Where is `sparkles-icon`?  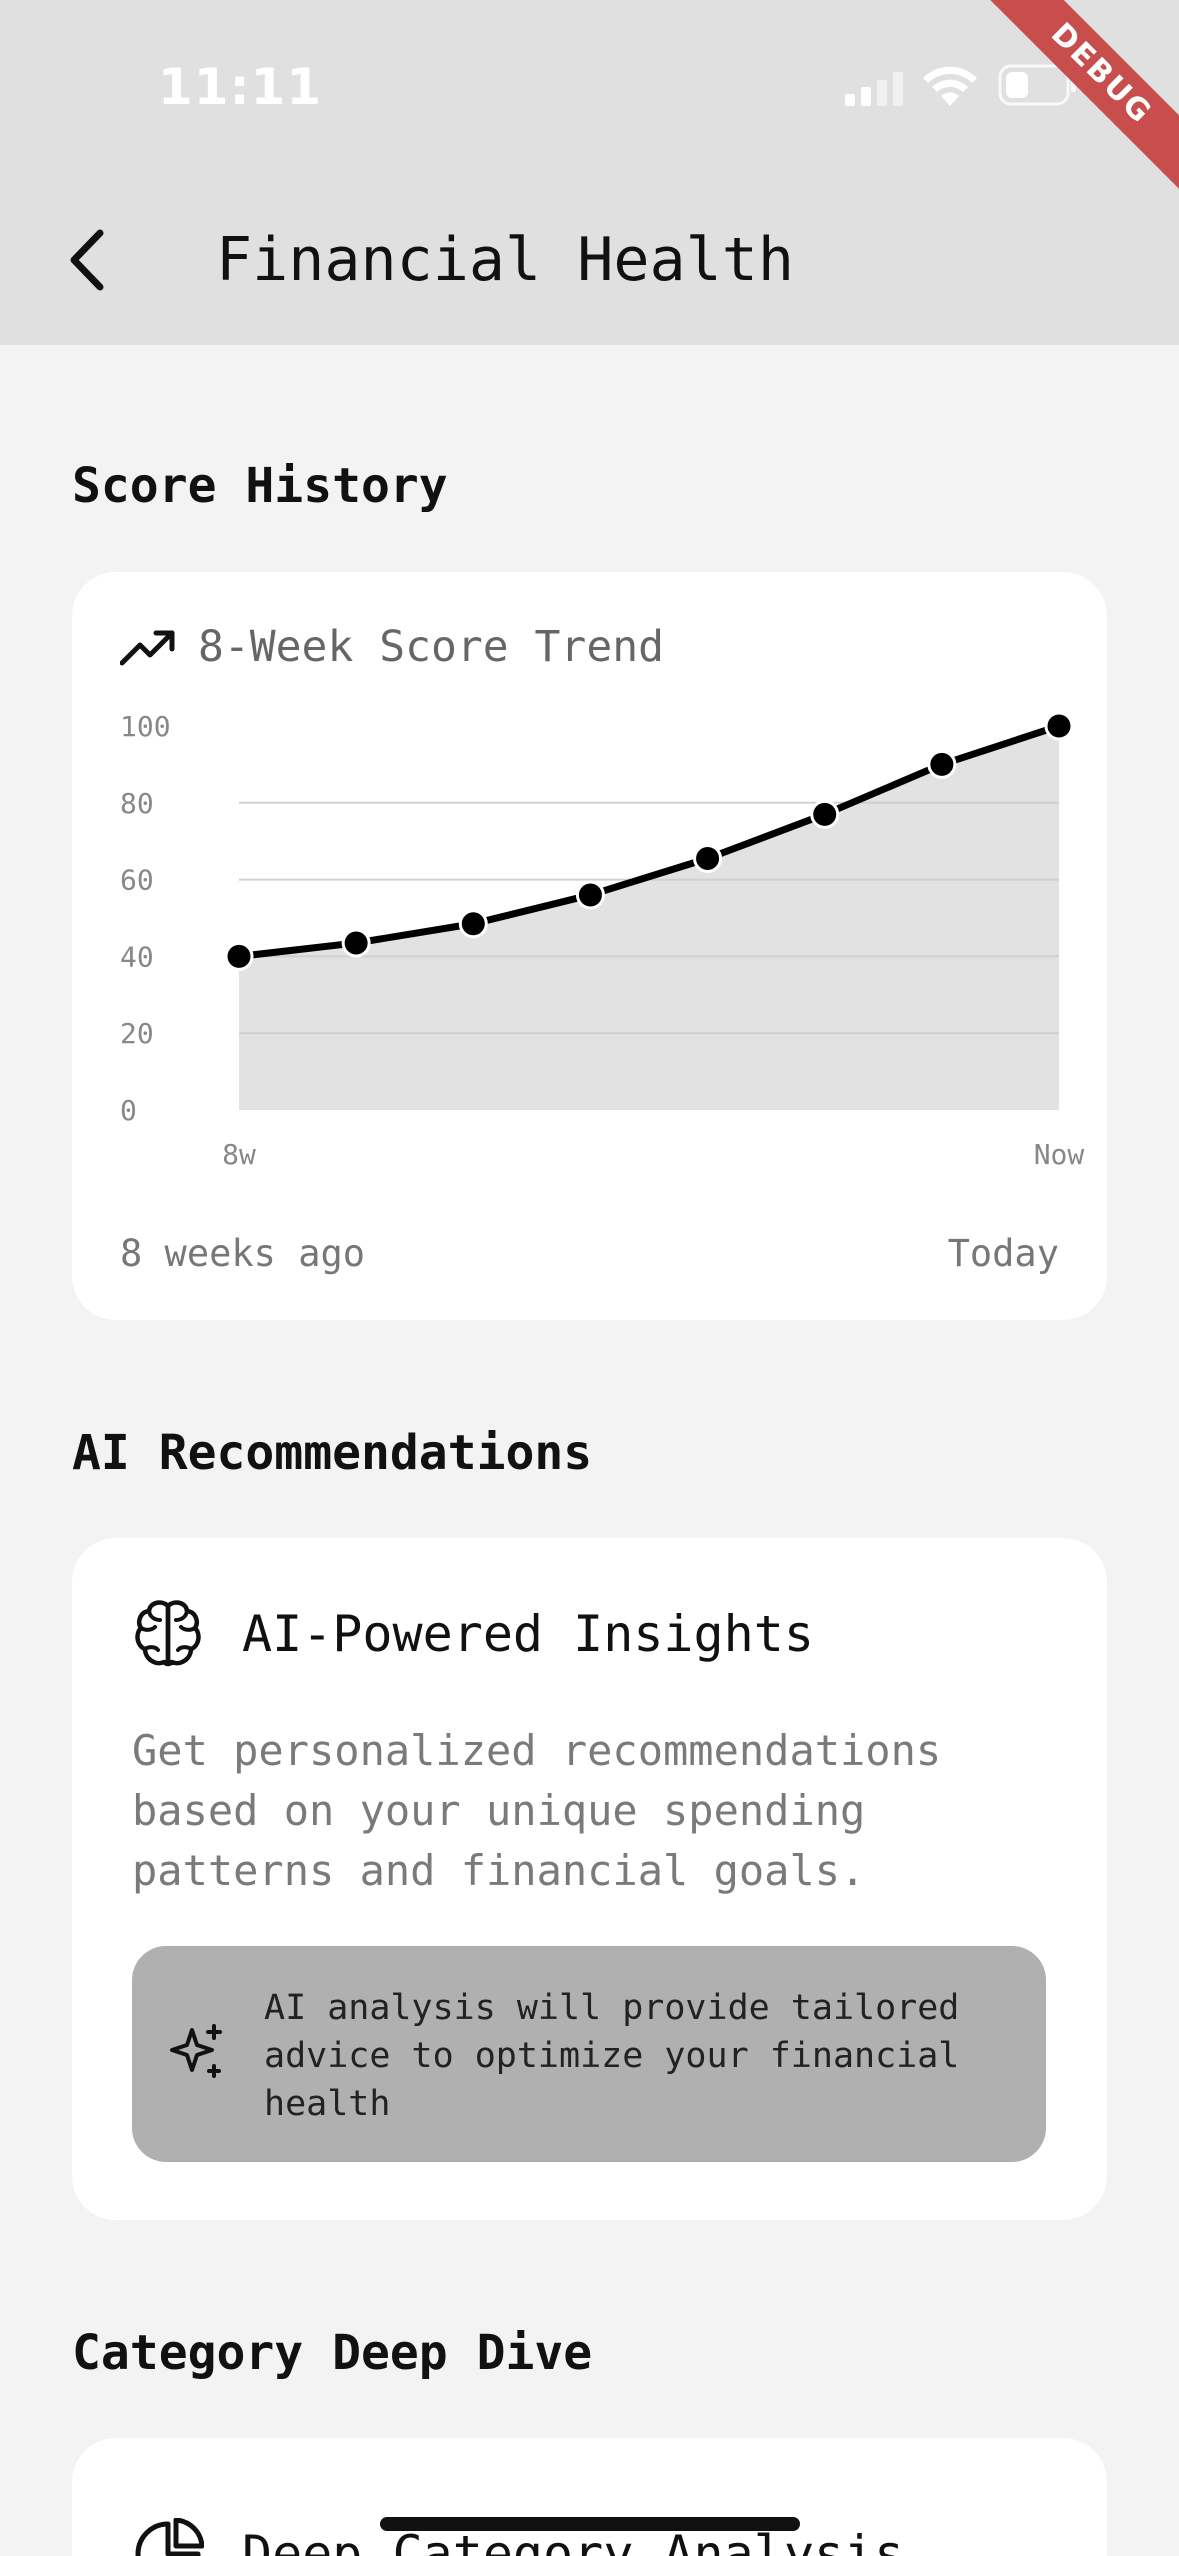
sparkles-icon is located at coordinates (196, 2051).